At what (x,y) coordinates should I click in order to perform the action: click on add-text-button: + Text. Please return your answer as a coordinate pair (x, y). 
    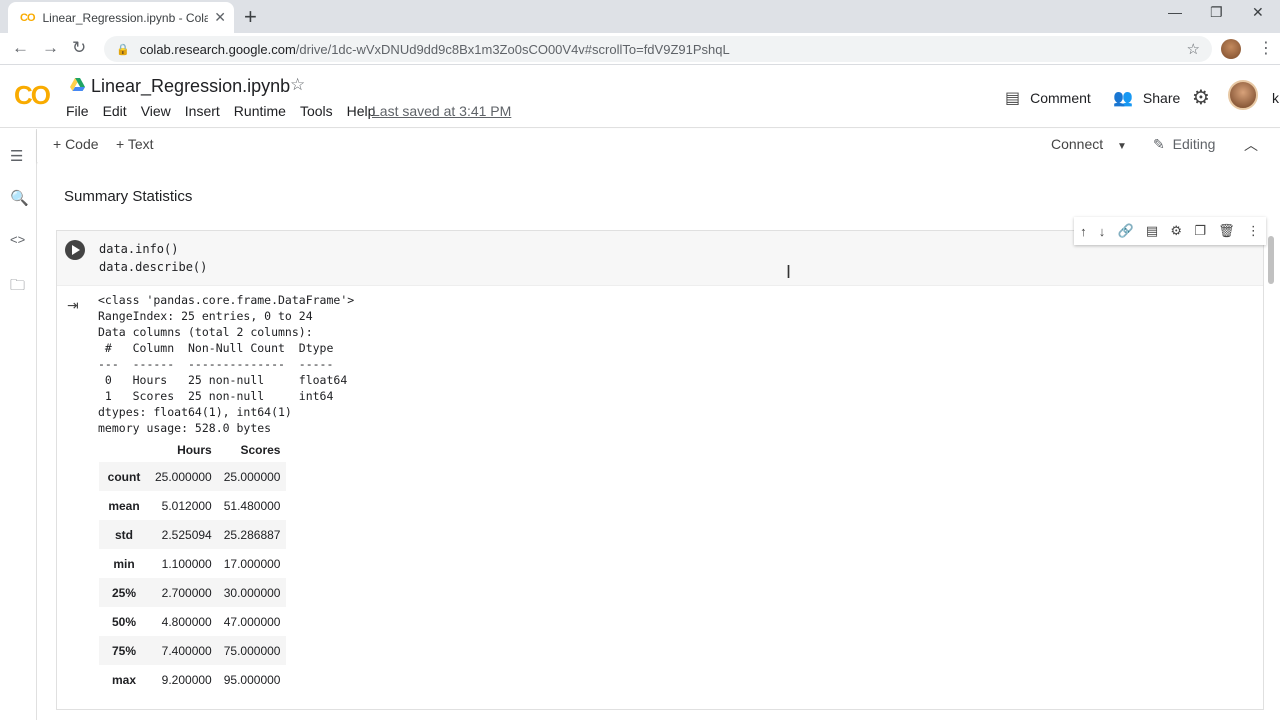
    Looking at the image, I should click on (135, 144).